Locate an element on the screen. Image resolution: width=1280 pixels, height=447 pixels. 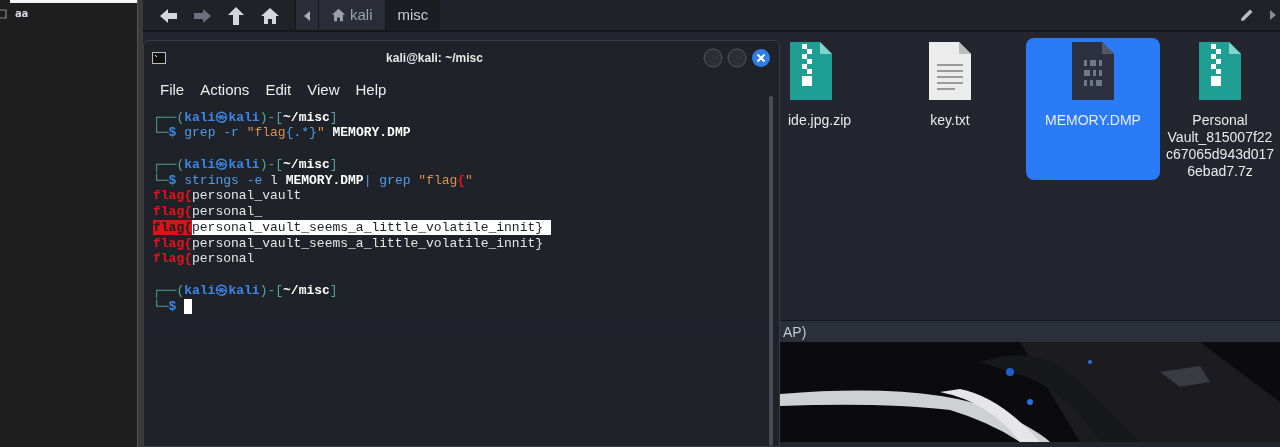
terminal-line: └─$ is located at coordinates (165, 306).